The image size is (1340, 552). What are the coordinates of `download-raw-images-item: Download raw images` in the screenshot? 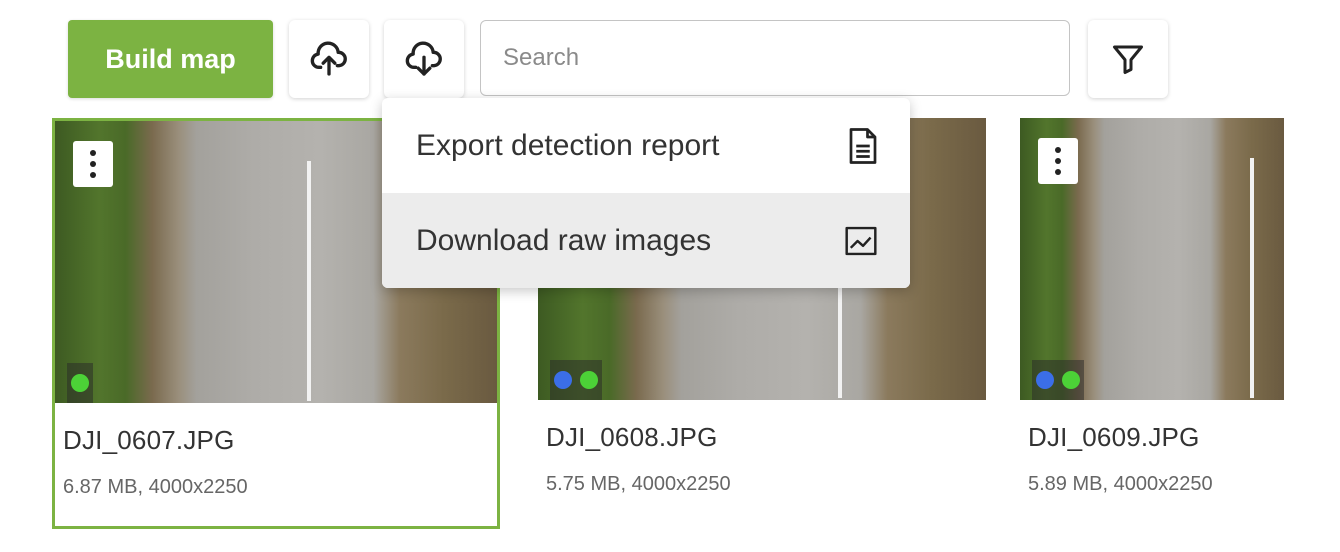 It's located at (646, 240).